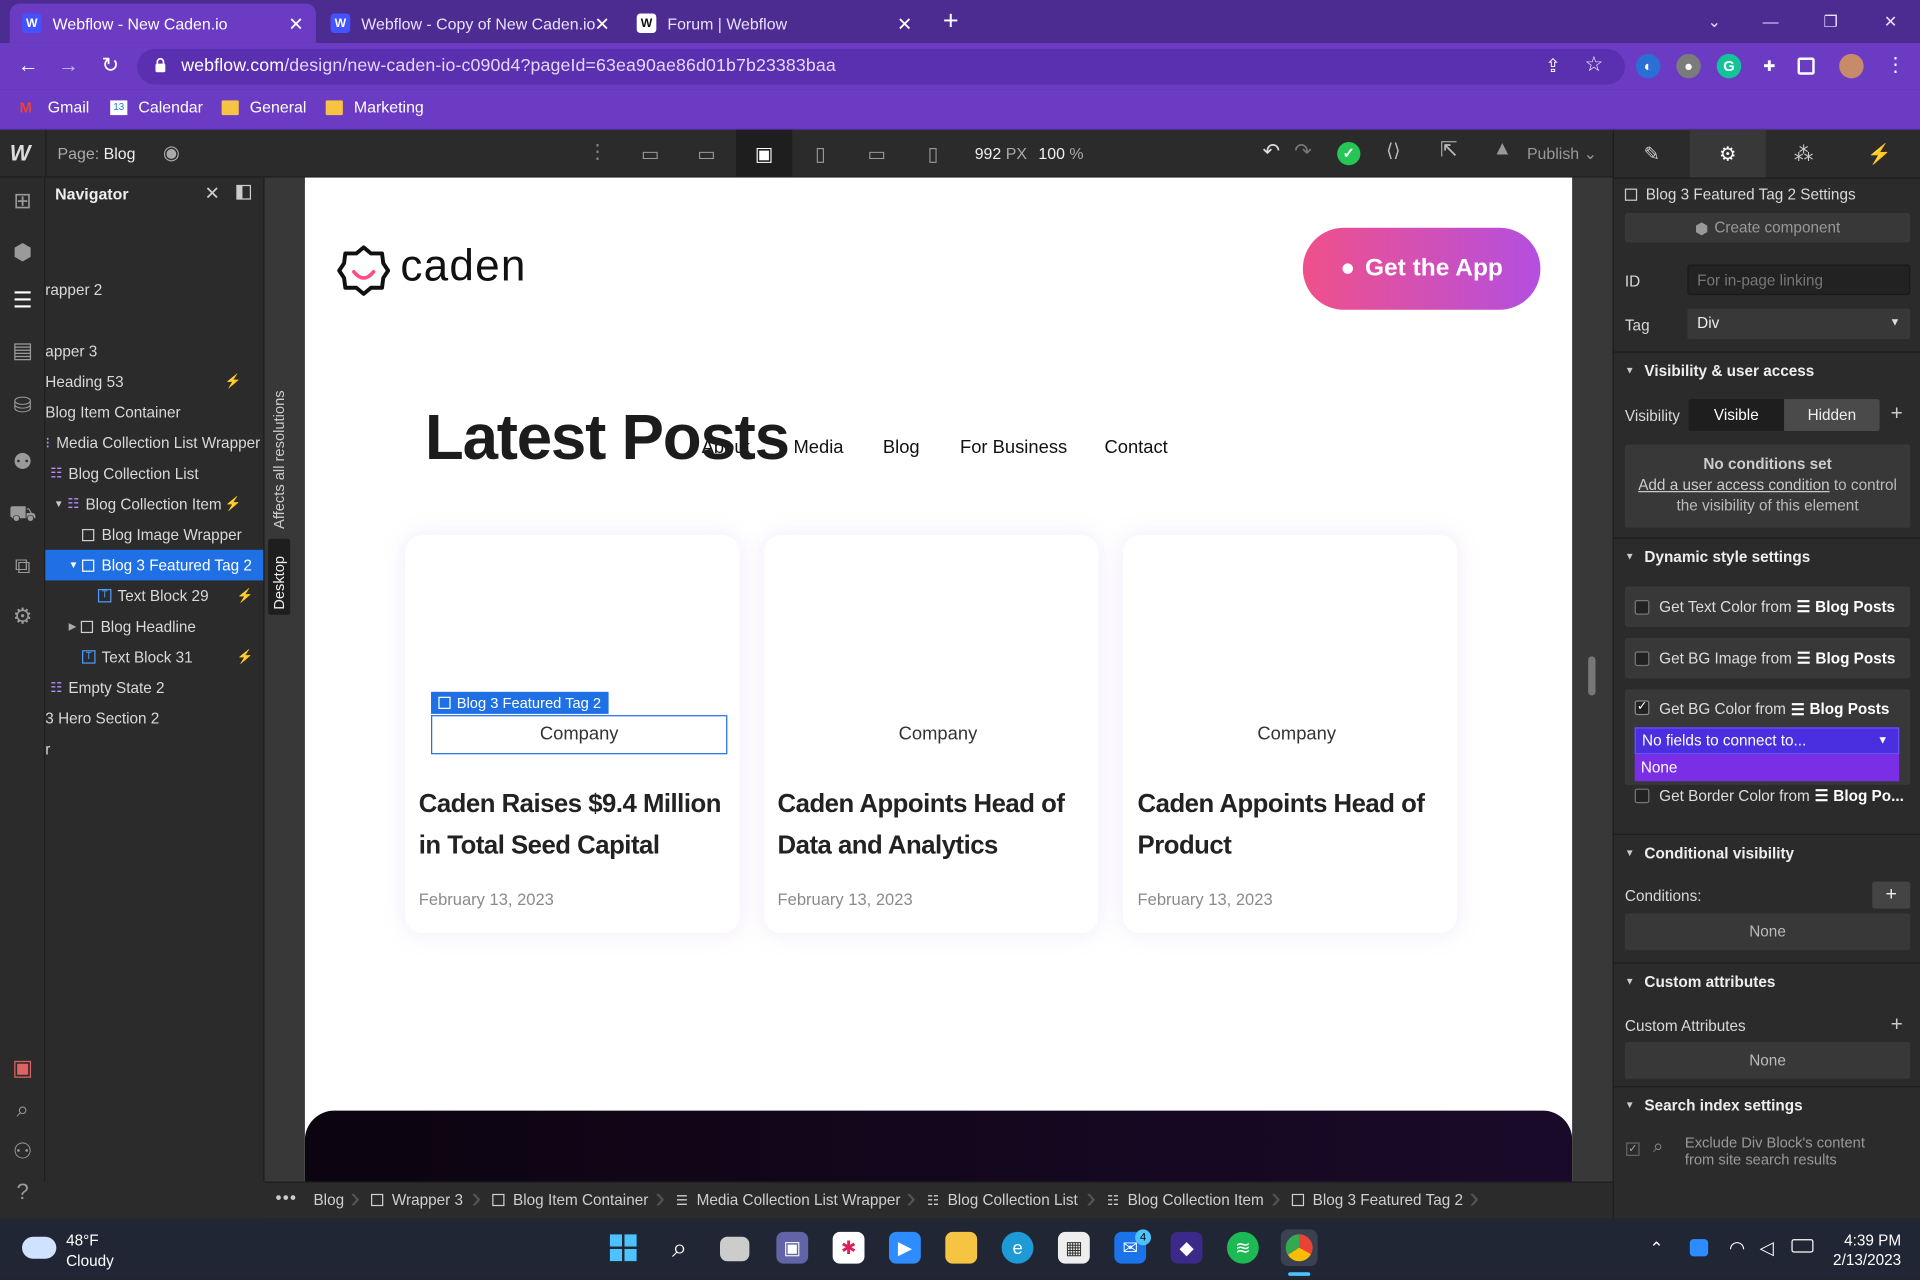 The height and width of the screenshot is (1280, 1920). I want to click on caret-down-icon: ▼, so click(74, 565).